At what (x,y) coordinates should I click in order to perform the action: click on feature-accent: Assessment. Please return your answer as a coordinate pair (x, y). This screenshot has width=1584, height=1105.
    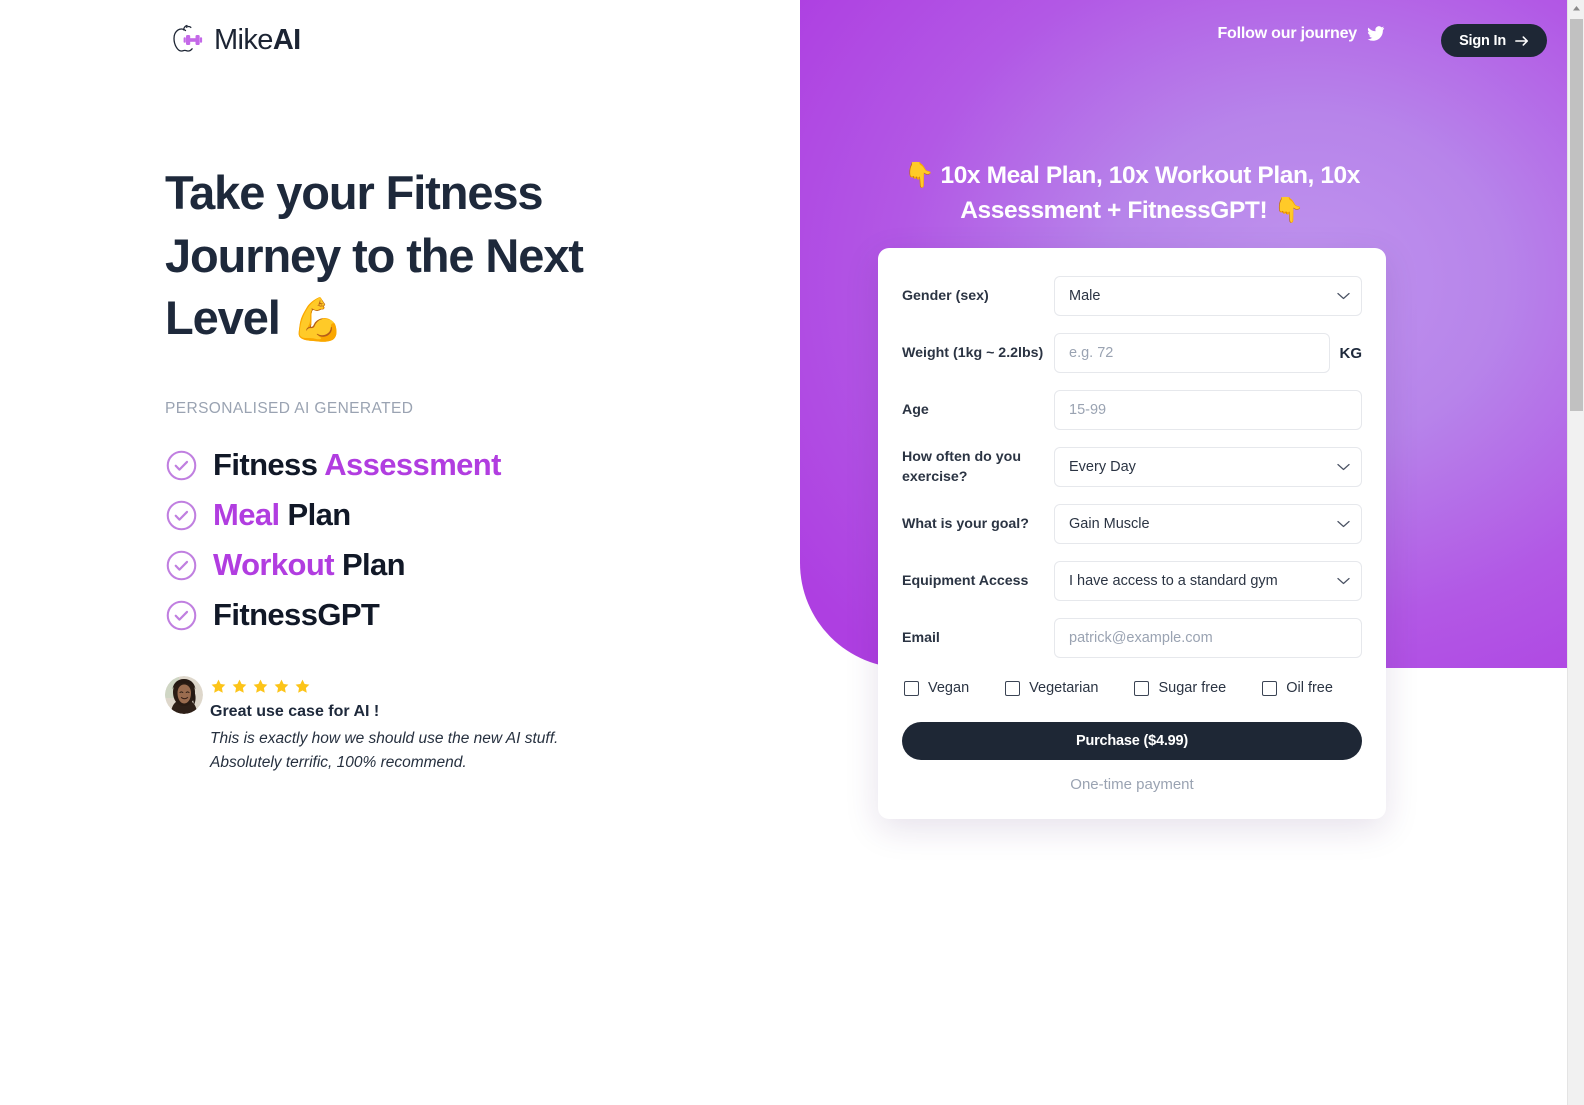
    Looking at the image, I should click on (412, 464).